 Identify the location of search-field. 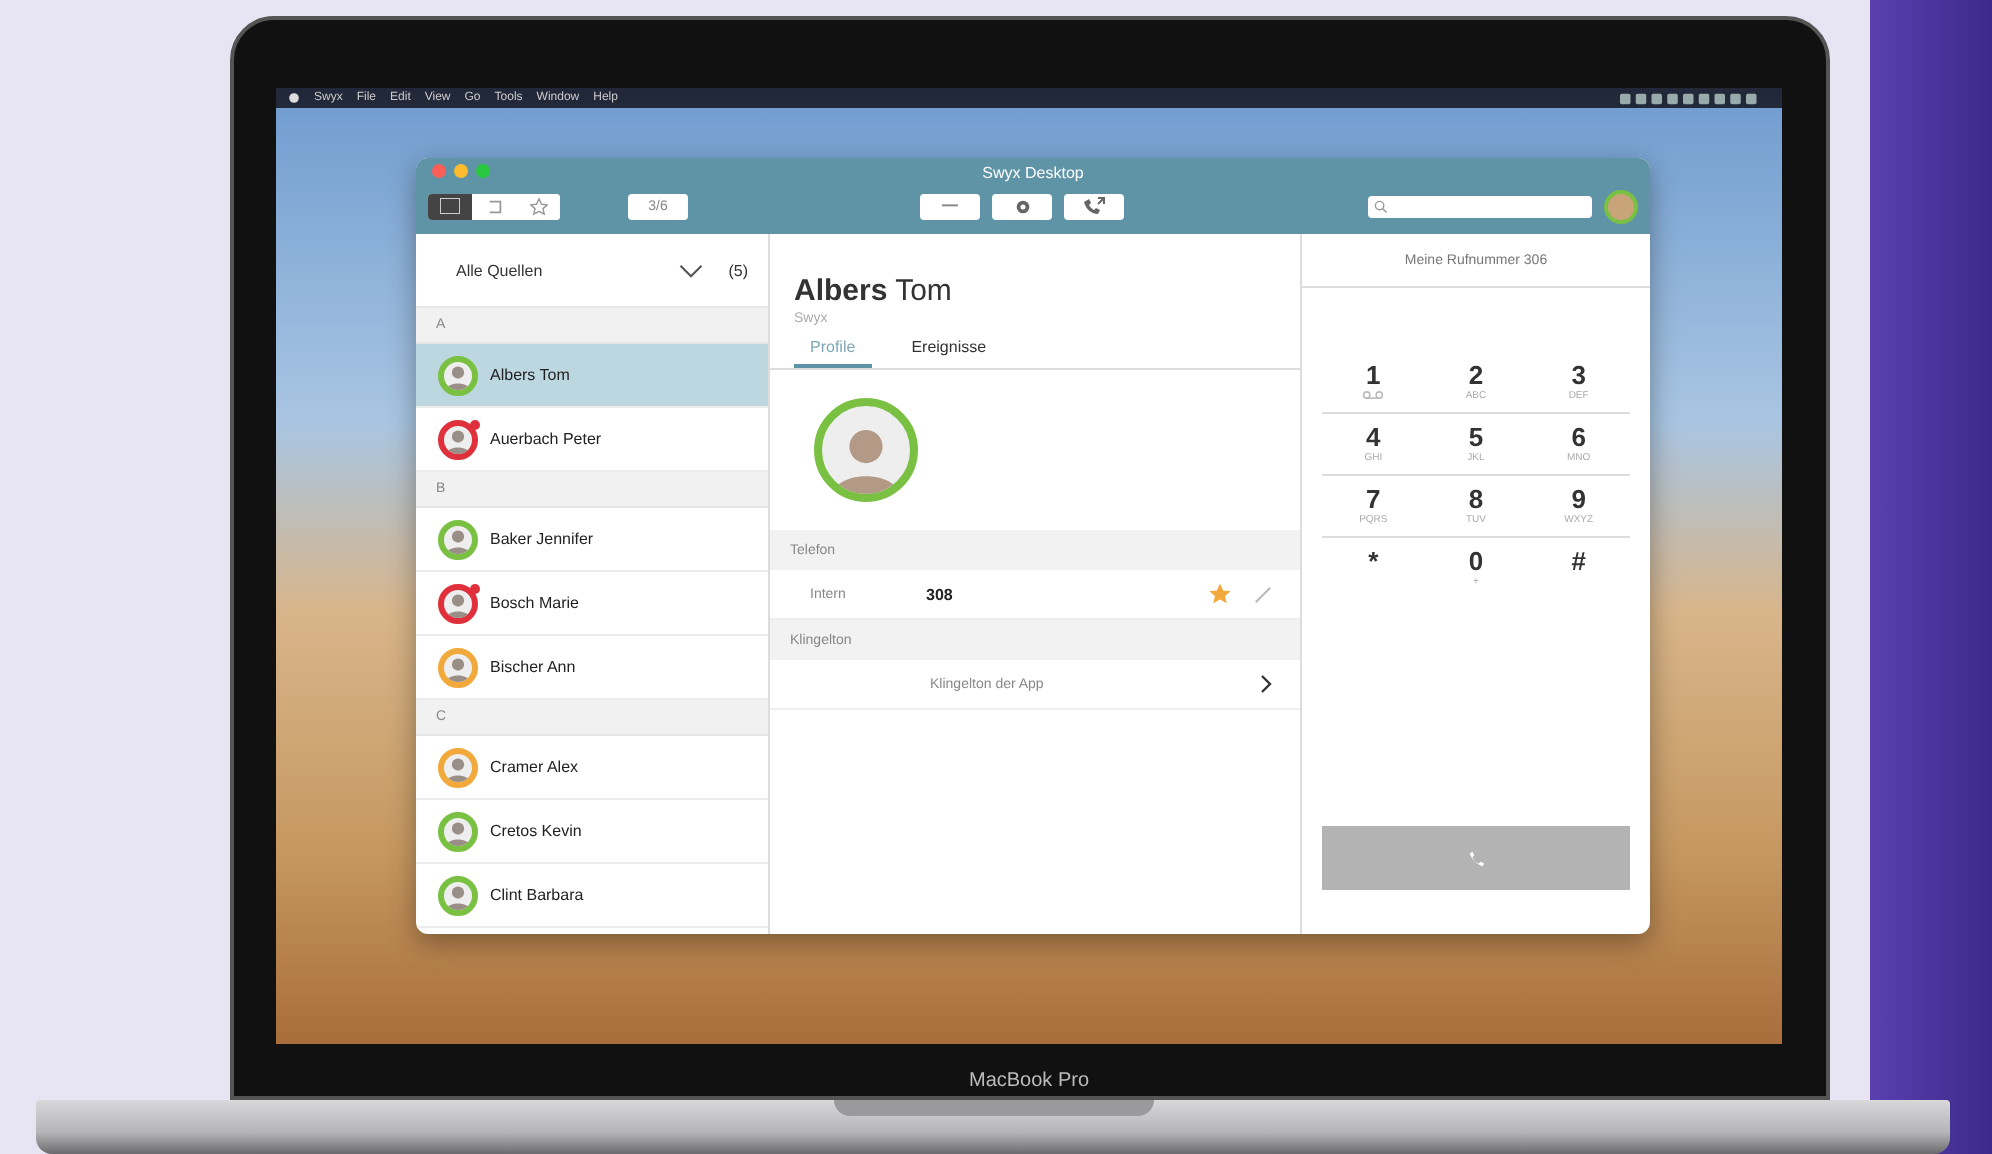
(1480, 206).